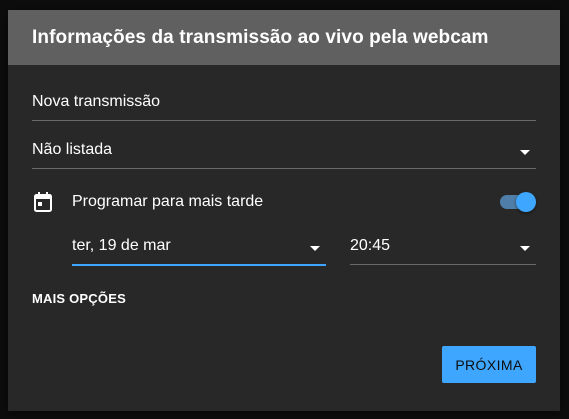 The width and height of the screenshot is (569, 419). What do you see at coordinates (489, 364) in the screenshot?
I see `next-button: PRÓXIMA` at bounding box center [489, 364].